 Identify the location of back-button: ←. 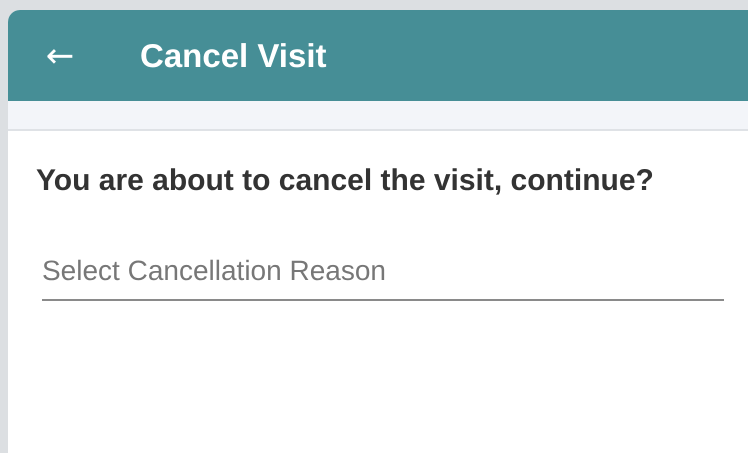
(60, 55).